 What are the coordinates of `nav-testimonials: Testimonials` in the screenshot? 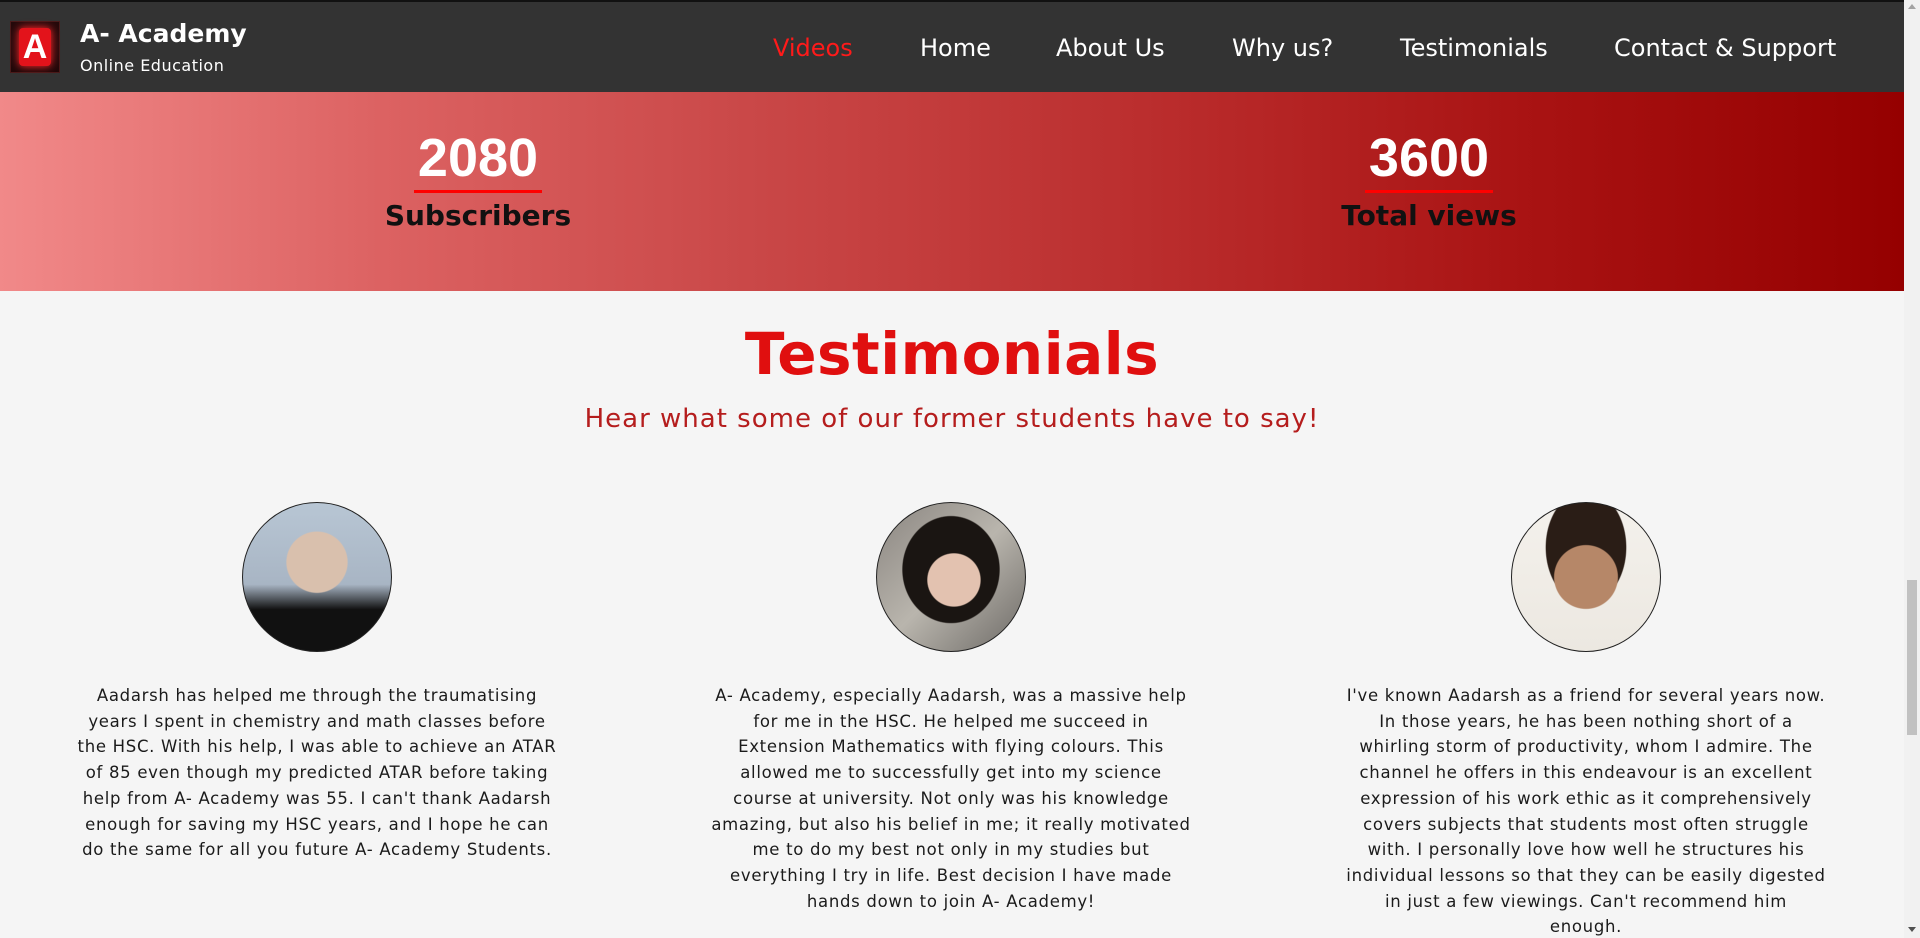 It's located at (1474, 48).